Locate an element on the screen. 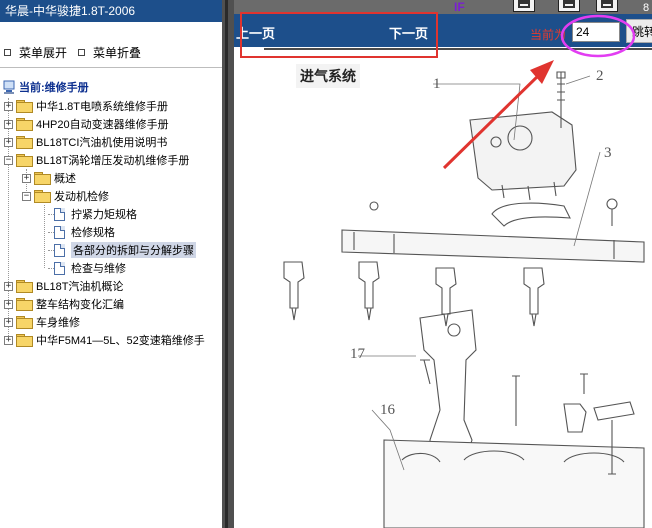 The height and width of the screenshot is (528, 652). menu-collapse-button: 菜单折叠 is located at coordinates (109, 52).